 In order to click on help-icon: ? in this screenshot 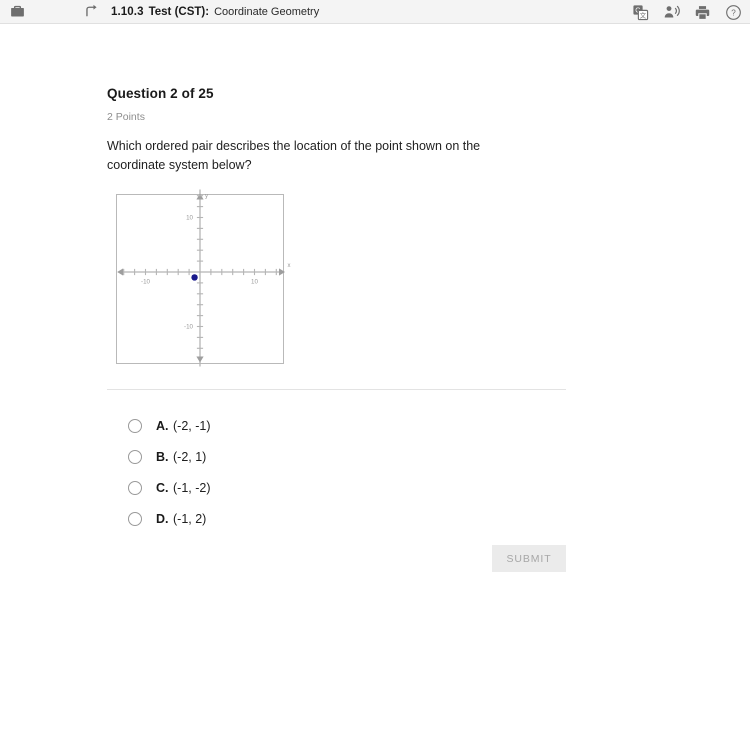, I will do `click(733, 12)`.